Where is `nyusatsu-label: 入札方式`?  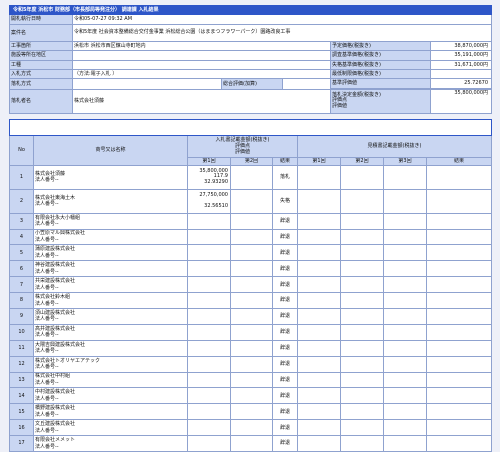
nyusatsu-label: 入札方式 is located at coordinates (41, 74).